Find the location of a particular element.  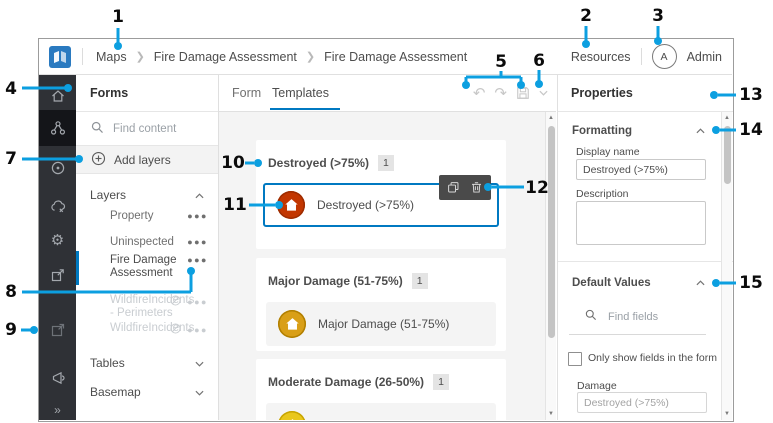

description-label: Description is located at coordinates (602, 194).